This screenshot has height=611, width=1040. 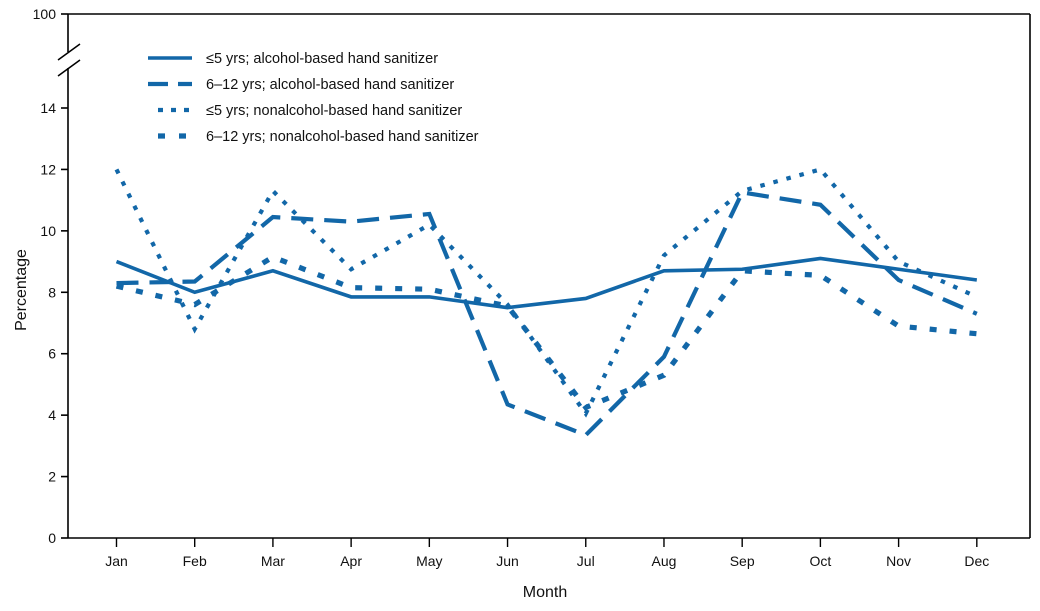 What do you see at coordinates (48, 108) in the screenshot?
I see `y-tick-label: 14` at bounding box center [48, 108].